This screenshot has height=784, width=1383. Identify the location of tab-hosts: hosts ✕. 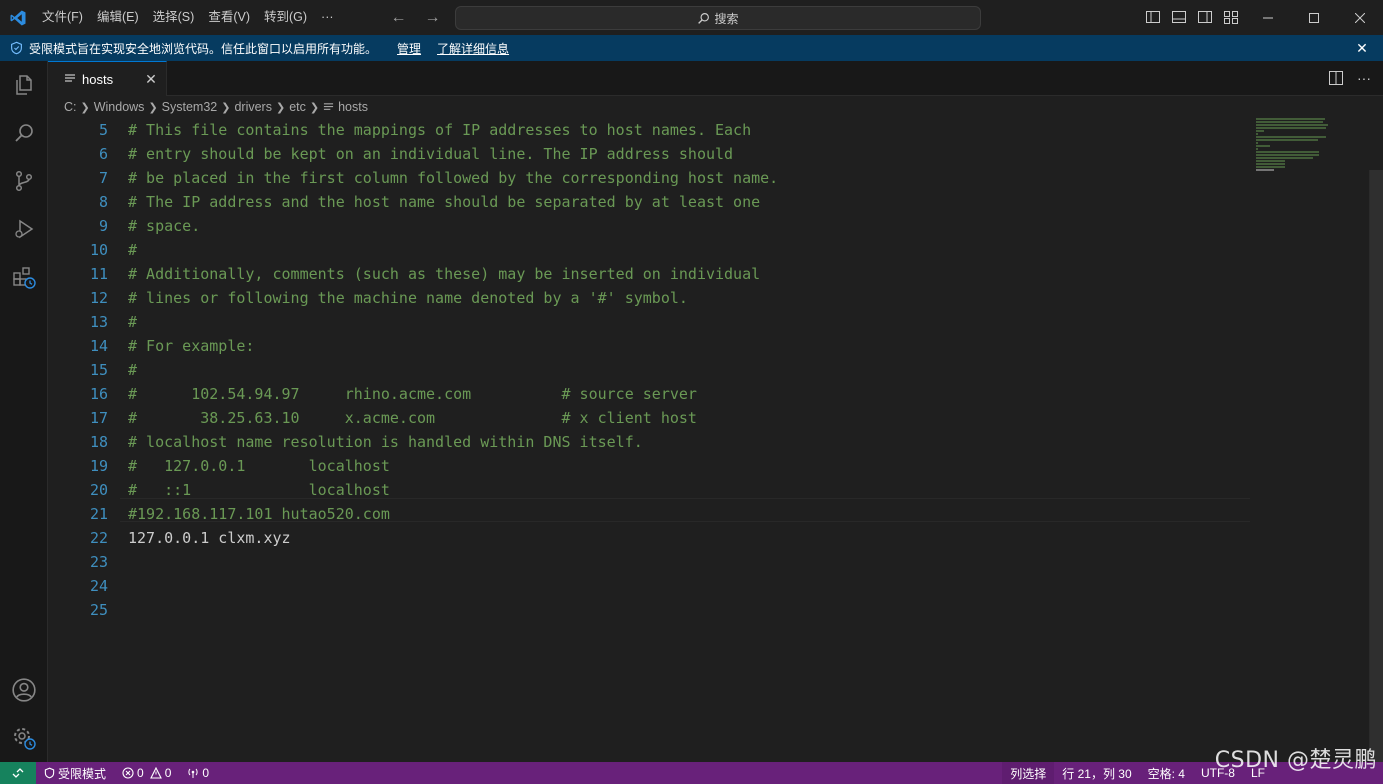
(107, 78).